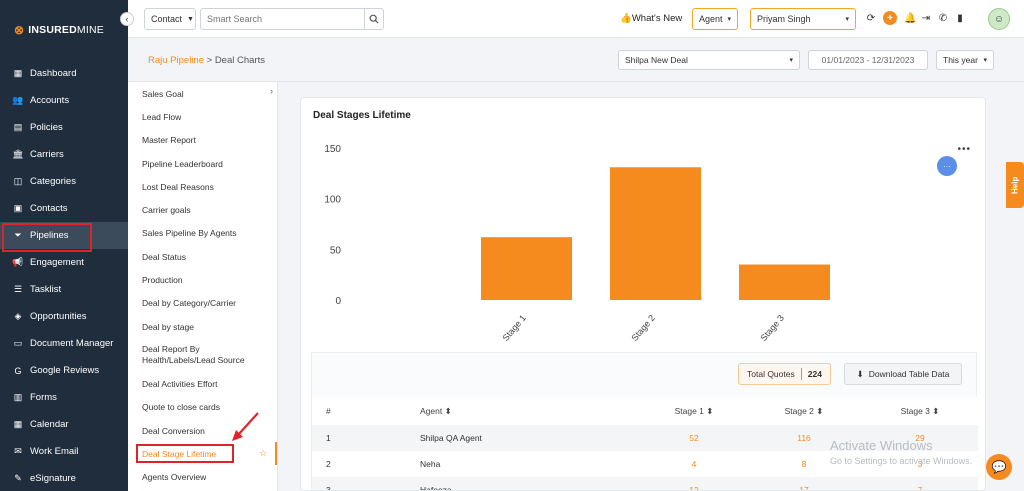 This screenshot has width=1024, height=491. Describe the element at coordinates (910, 18) in the screenshot. I see `bell-icon: 🔔` at that location.